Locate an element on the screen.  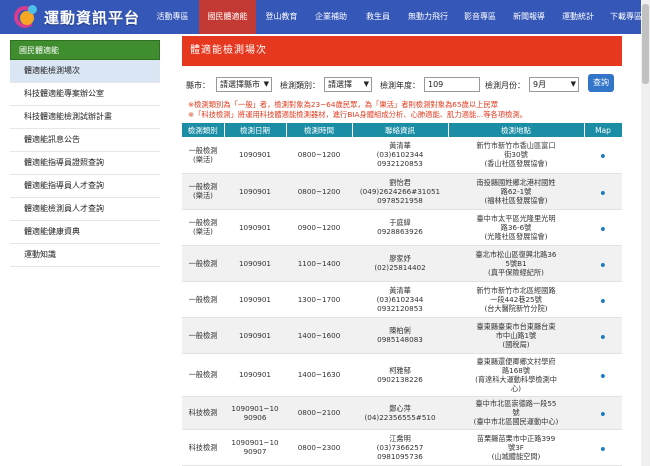
col-header-location: 檢測地點 is located at coordinates (516, 130).